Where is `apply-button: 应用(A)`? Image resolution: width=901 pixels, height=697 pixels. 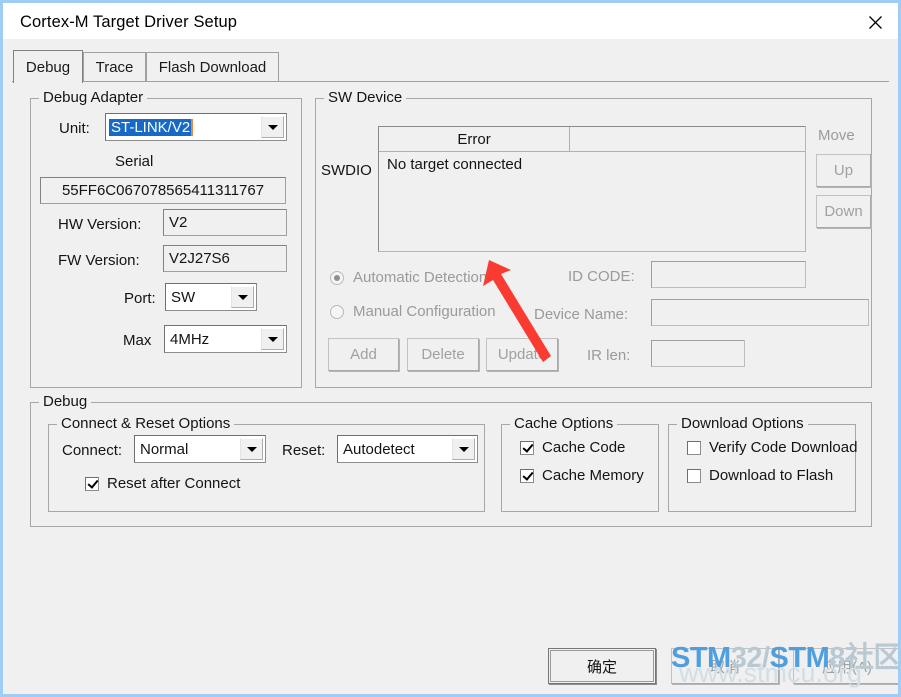
apply-button: 应用(A) is located at coordinates (845, 666).